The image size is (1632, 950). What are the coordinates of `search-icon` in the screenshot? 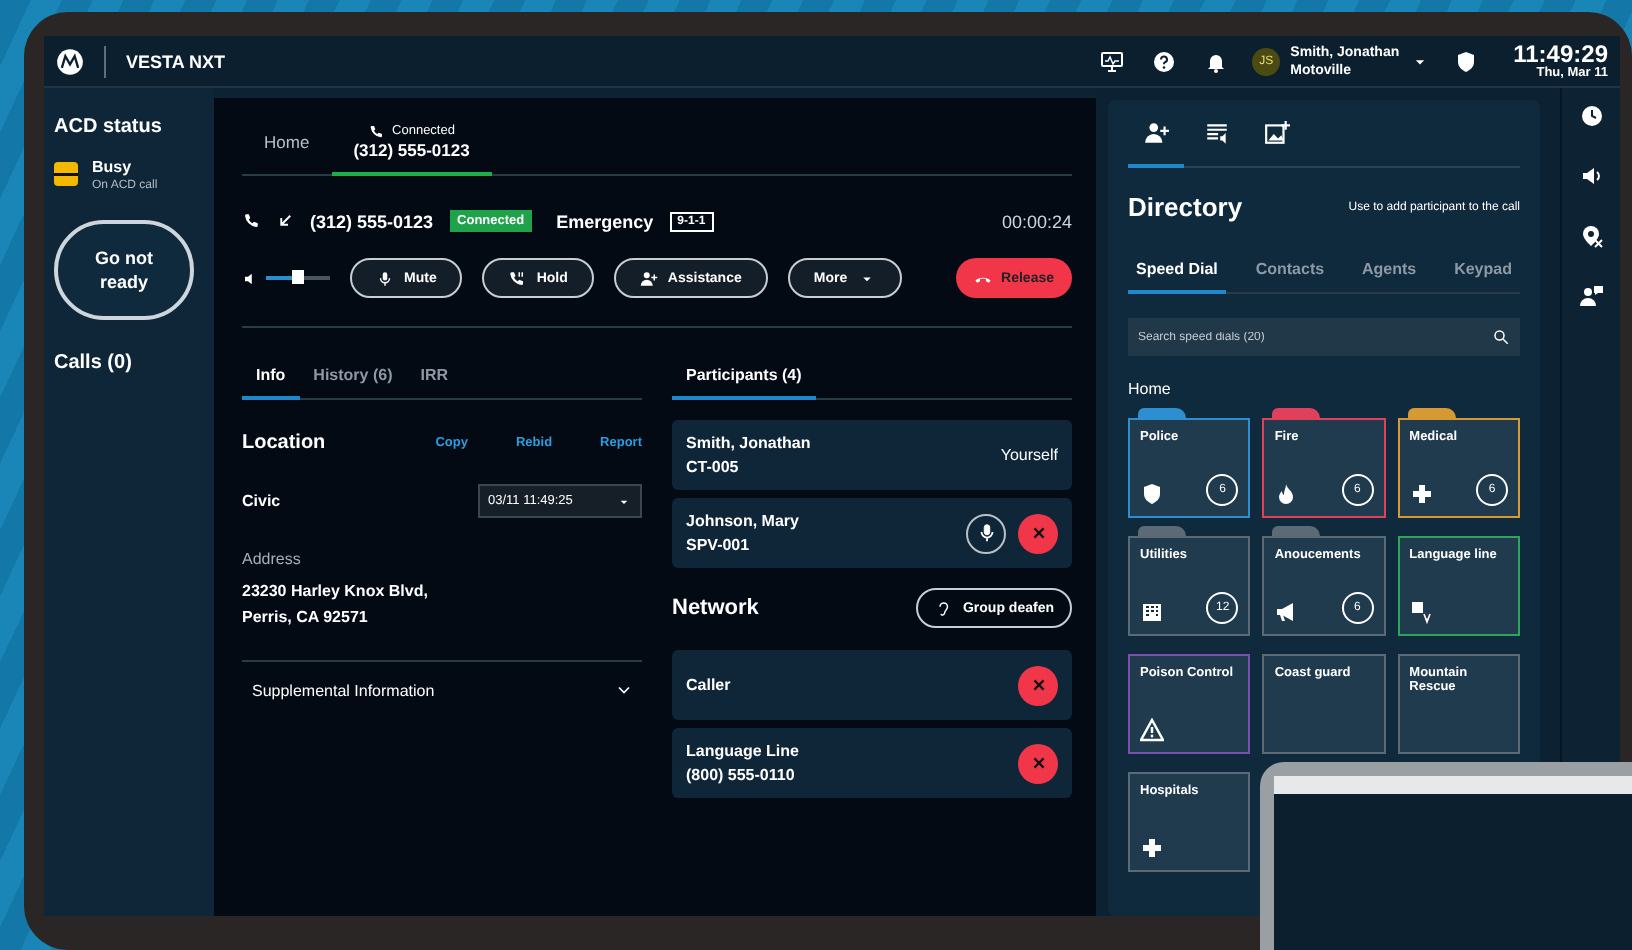 It's located at (1501, 337).